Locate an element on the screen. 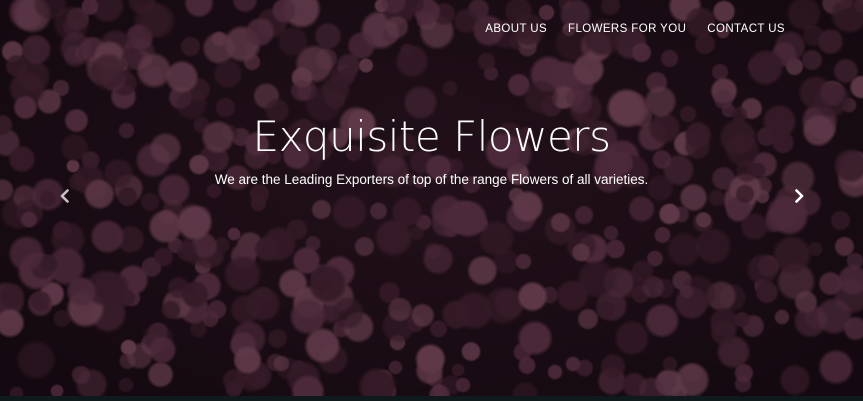 The height and width of the screenshot is (401, 863). nav-flowers-for-you: FLOWERS FOR YOU is located at coordinates (627, 29).